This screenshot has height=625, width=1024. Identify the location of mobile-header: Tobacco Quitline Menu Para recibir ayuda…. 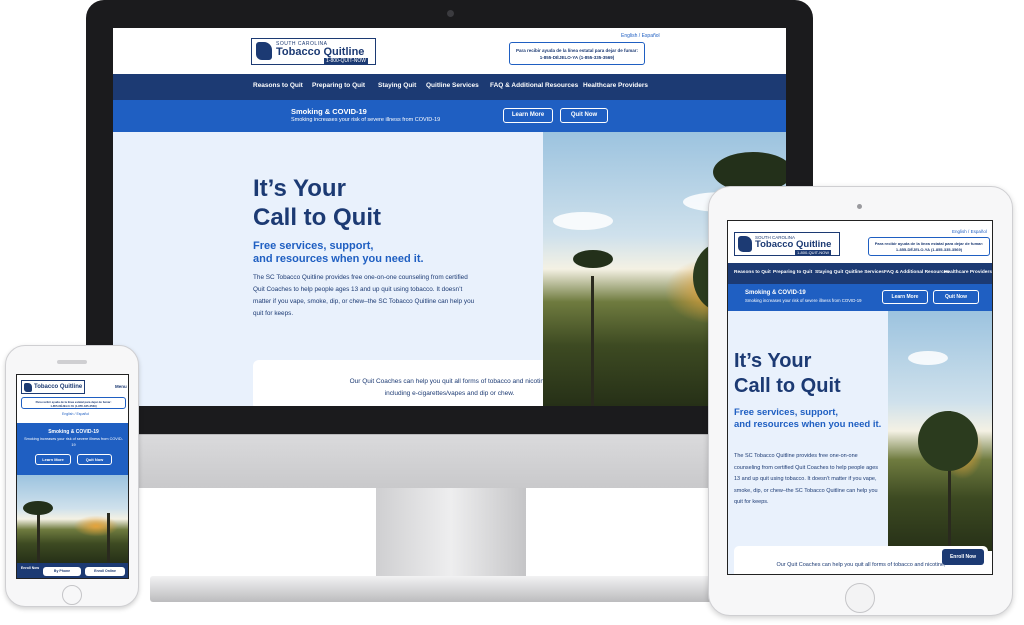
(72, 399).